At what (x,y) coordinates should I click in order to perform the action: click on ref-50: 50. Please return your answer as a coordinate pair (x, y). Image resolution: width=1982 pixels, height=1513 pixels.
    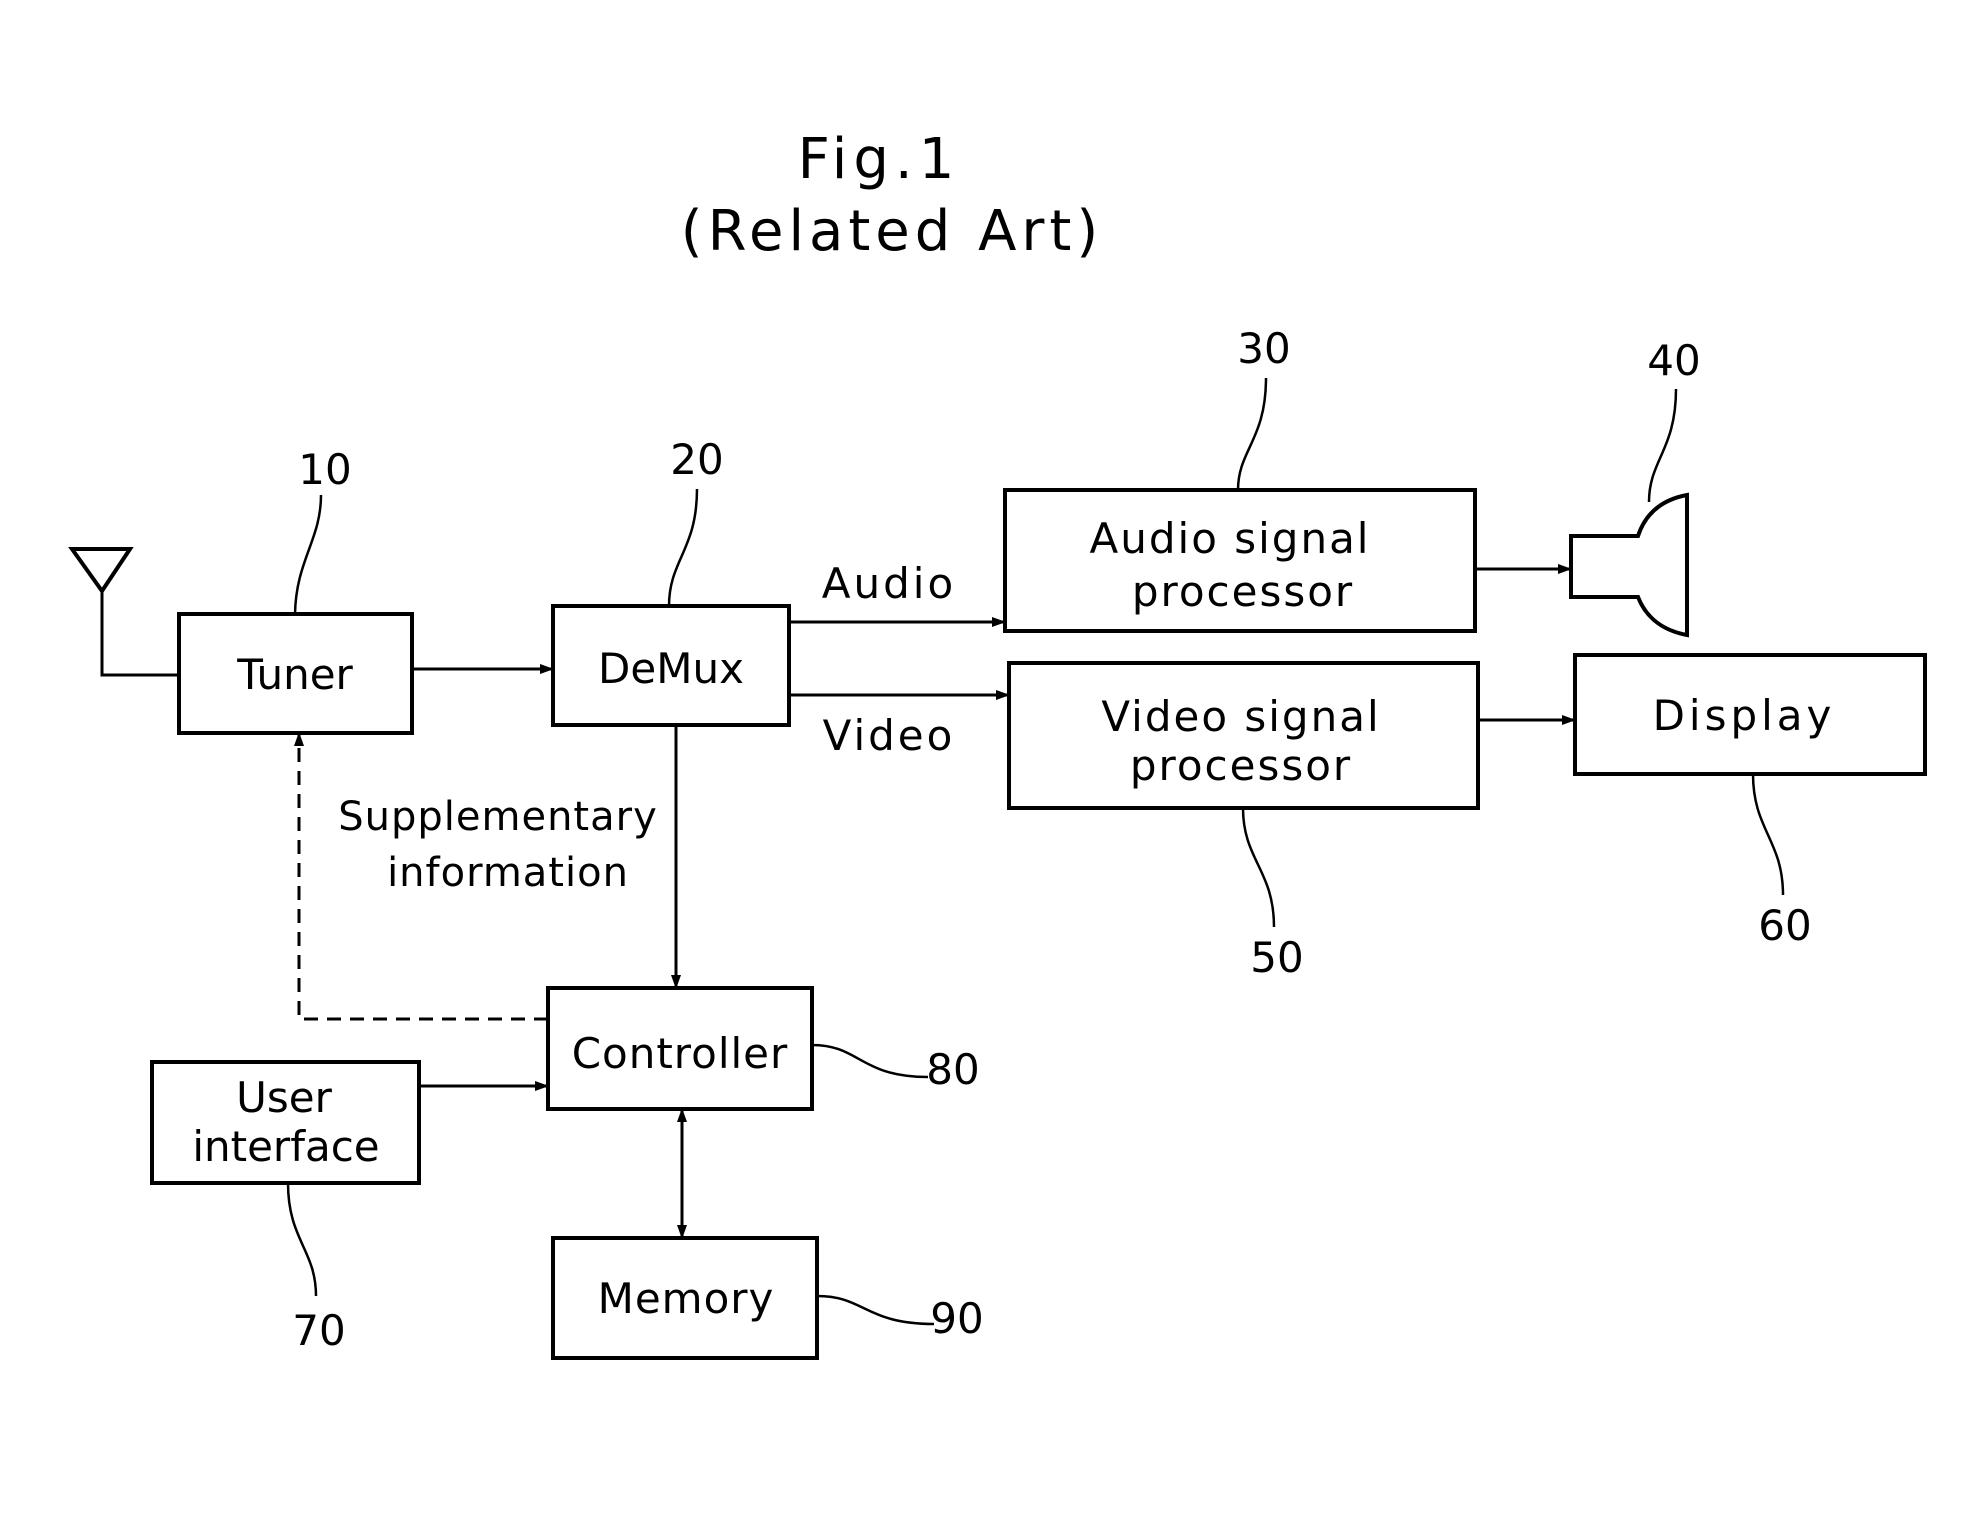
    Looking at the image, I should click on (1276, 957).